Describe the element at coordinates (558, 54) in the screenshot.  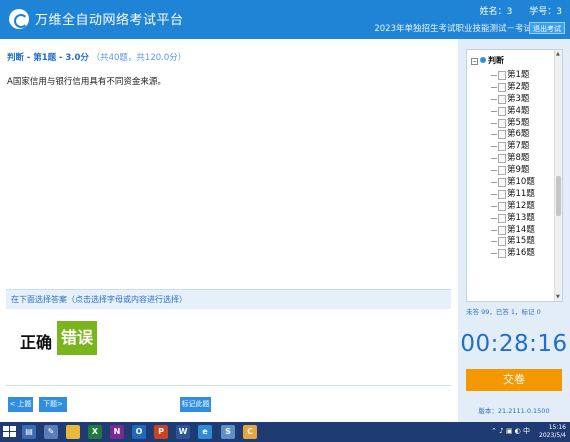
I see `scroll-up-icon: ▲` at that location.